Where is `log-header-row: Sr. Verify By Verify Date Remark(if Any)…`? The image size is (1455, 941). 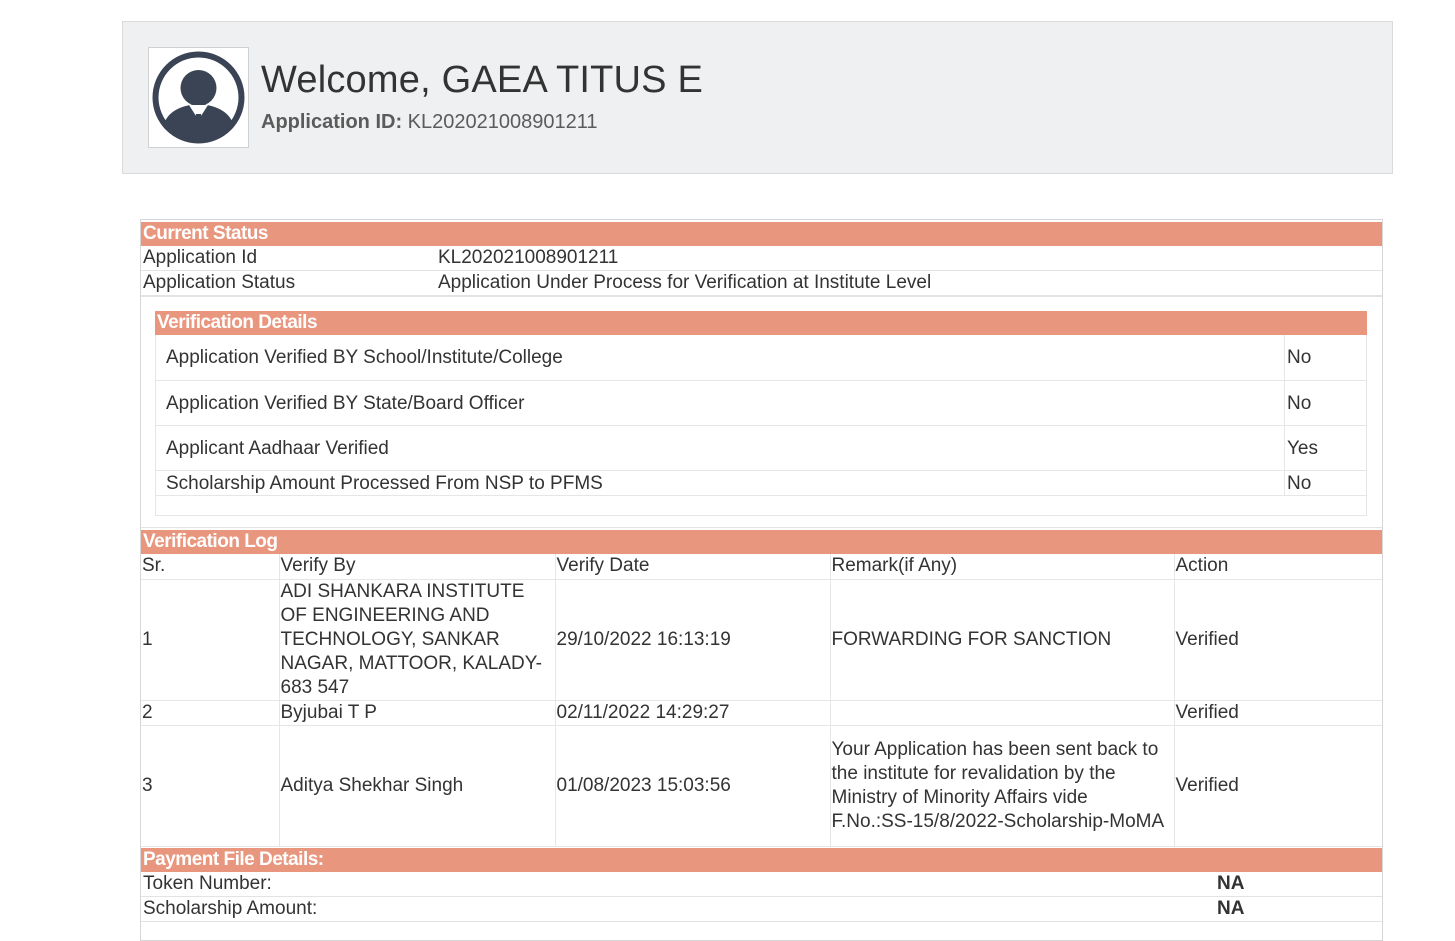 log-header-row: Sr. Verify By Verify Date Remark(if Any)… is located at coordinates (761, 567).